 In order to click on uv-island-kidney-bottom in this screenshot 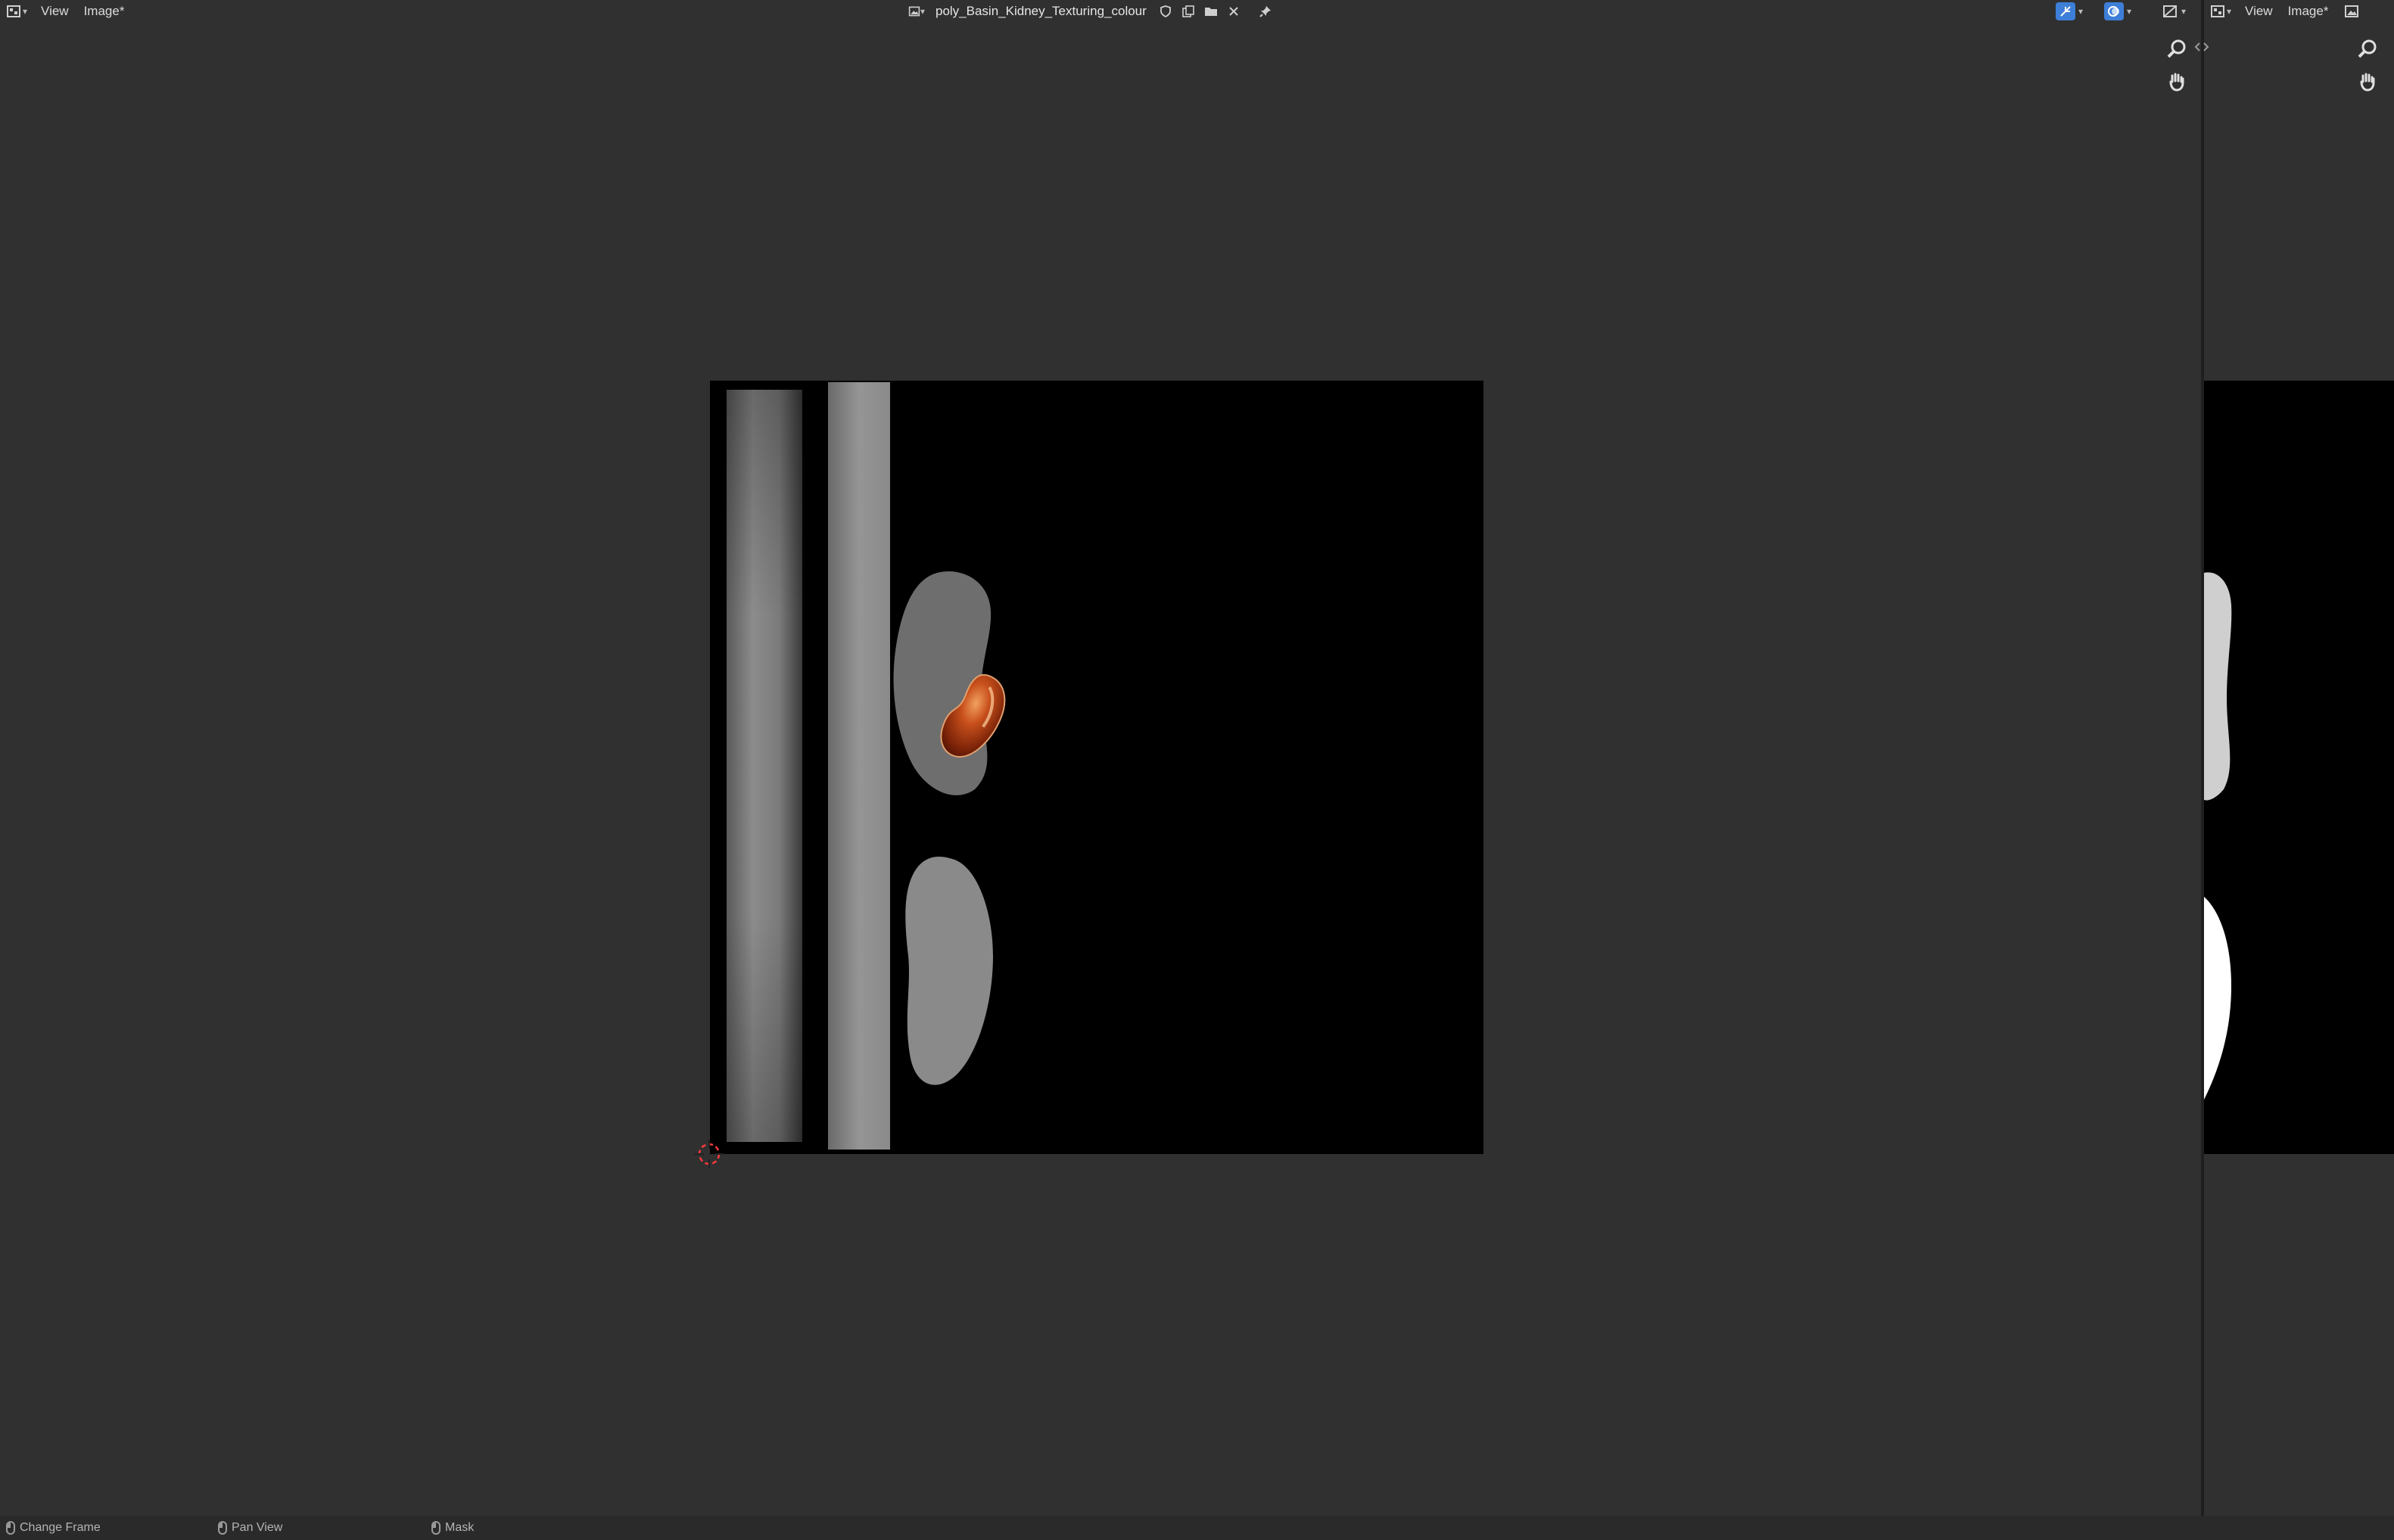, I will do `click(949, 970)`.